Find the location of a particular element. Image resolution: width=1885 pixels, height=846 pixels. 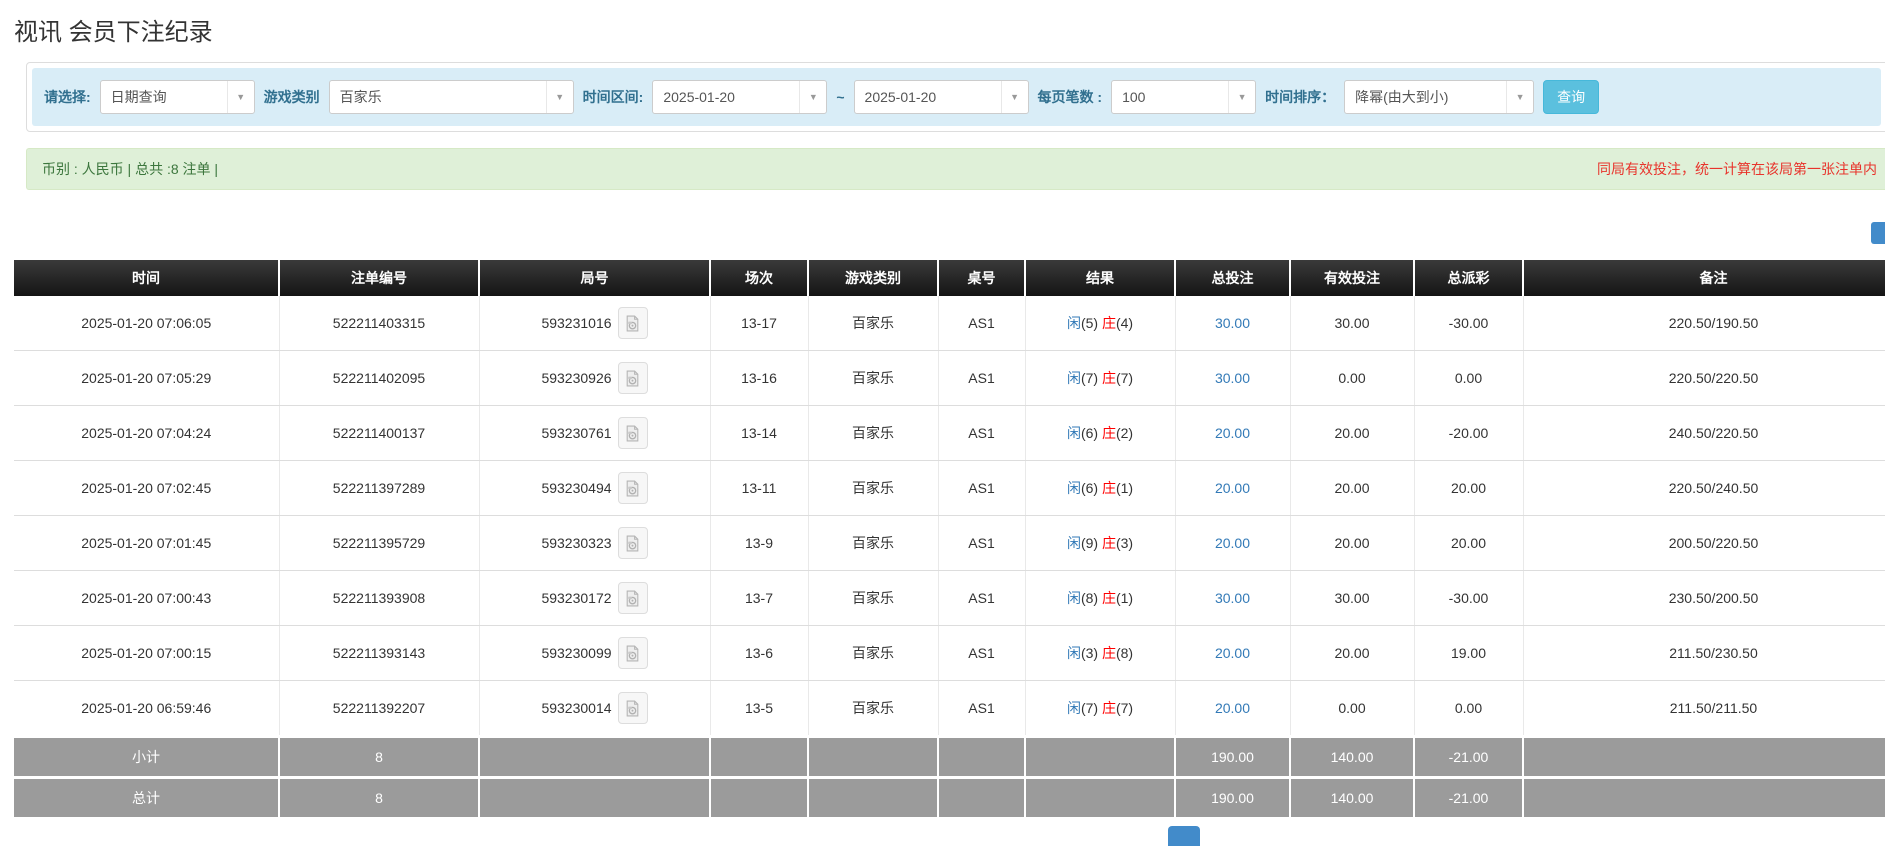

game-type-select: 百家乐 ▼ is located at coordinates (451, 97).